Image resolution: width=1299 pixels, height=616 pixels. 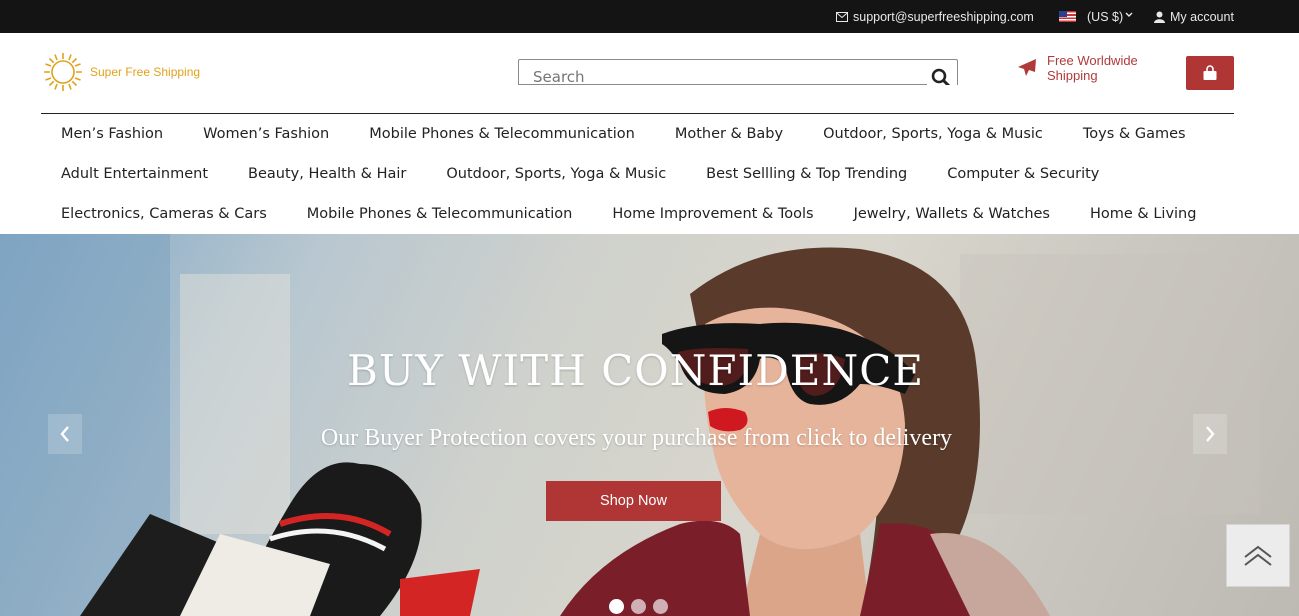 What do you see at coordinates (729, 134) in the screenshot?
I see `nav-item-mother-baby: Mother & Baby` at bounding box center [729, 134].